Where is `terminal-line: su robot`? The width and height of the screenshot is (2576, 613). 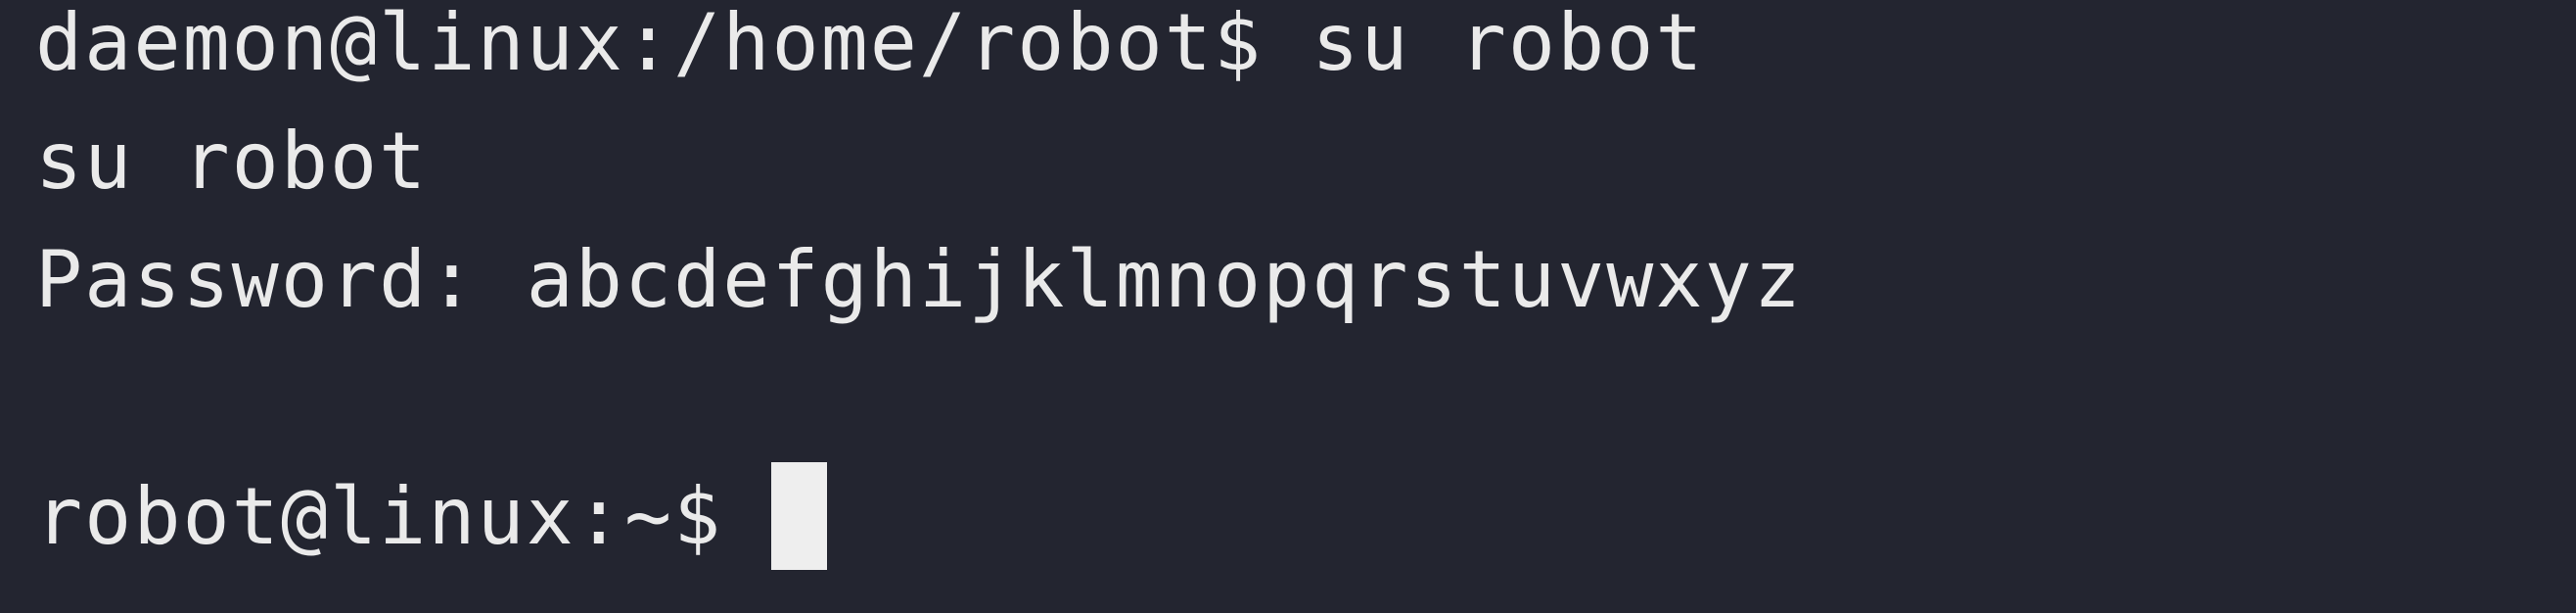 terminal-line: su robot is located at coordinates (232, 161).